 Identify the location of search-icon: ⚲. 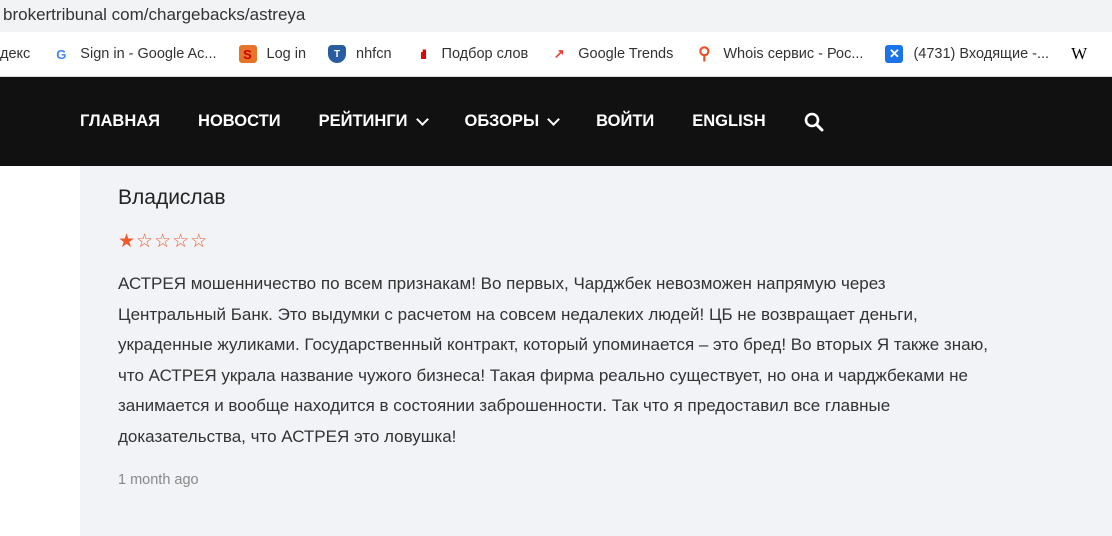
(704, 53).